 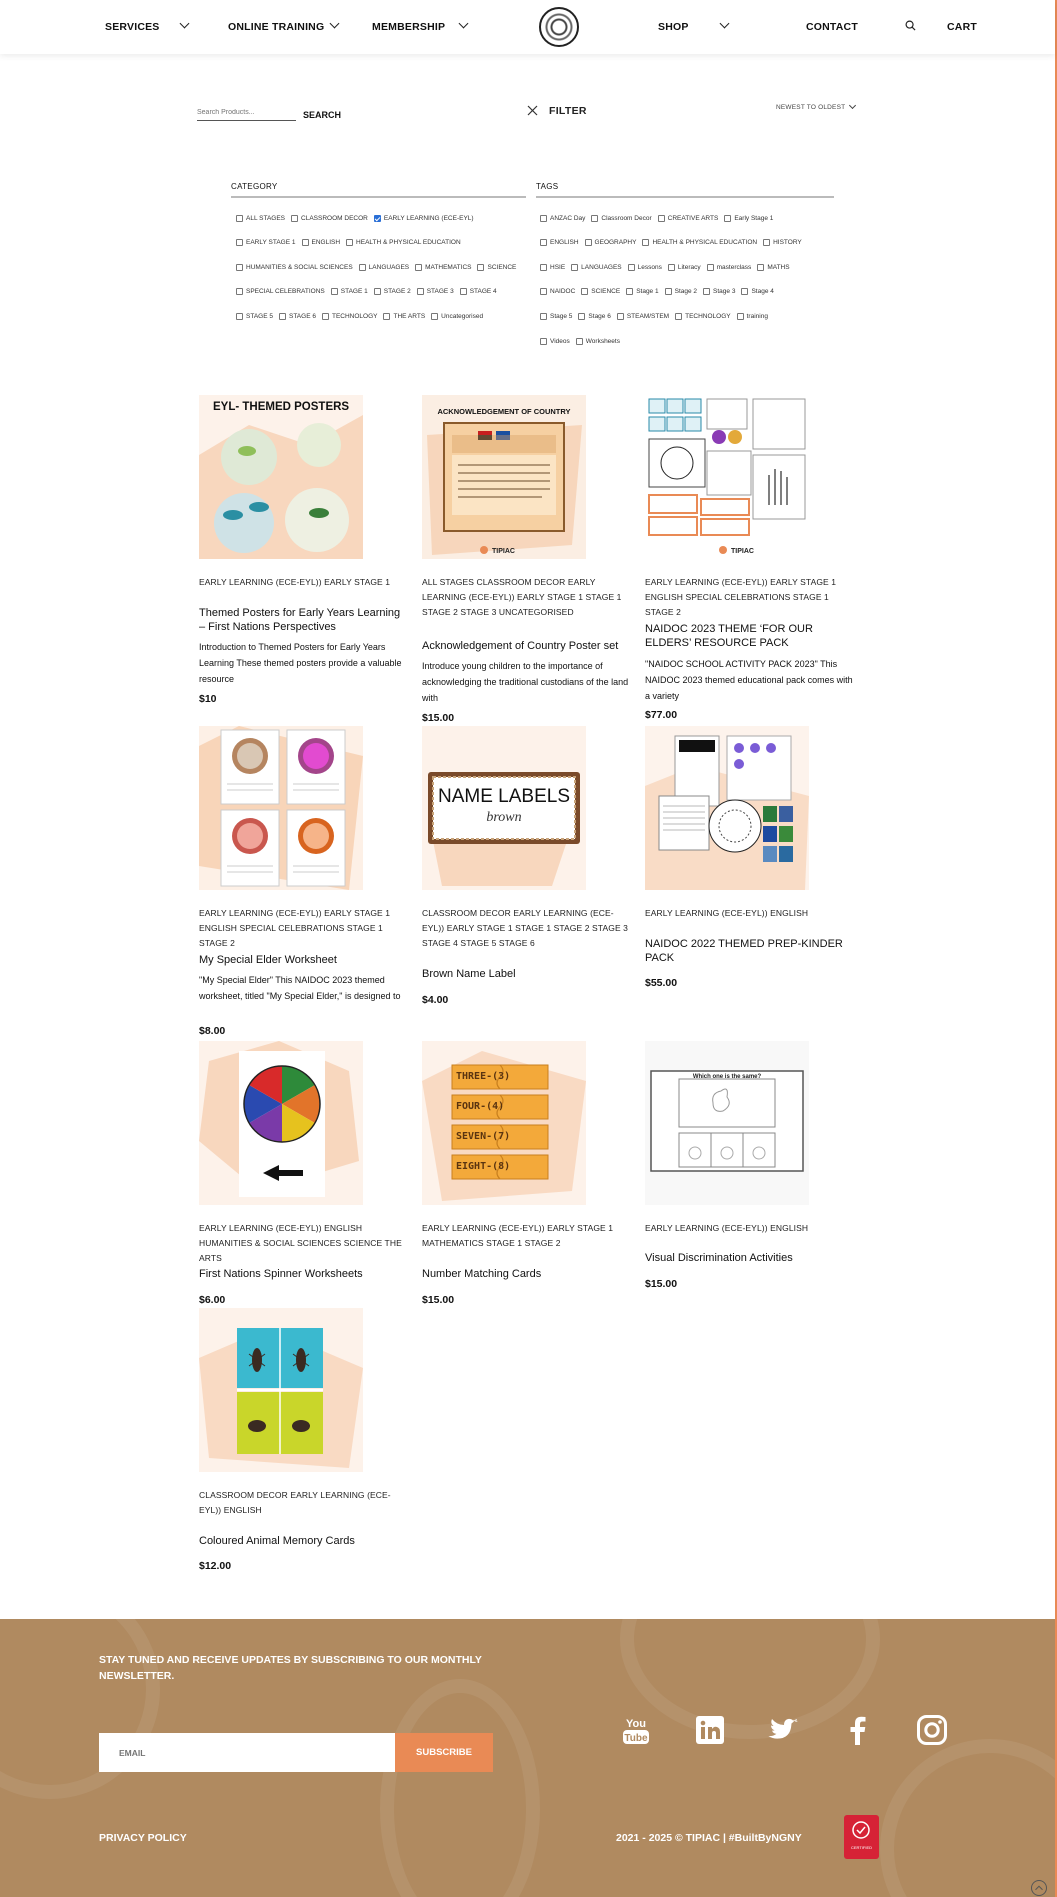 What do you see at coordinates (423, 218) in the screenshot?
I see `filter-option: EARLY LEARNING (ECE-EYL)` at bounding box center [423, 218].